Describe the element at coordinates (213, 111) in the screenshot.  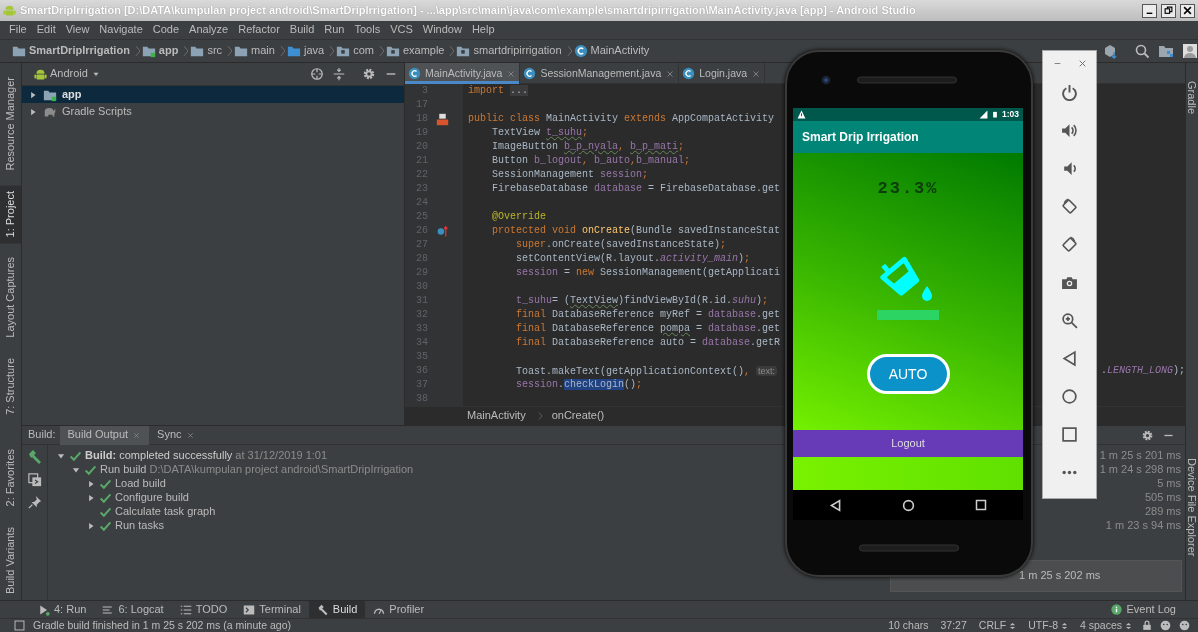
I see `tree-item: Gradle Scripts` at that location.